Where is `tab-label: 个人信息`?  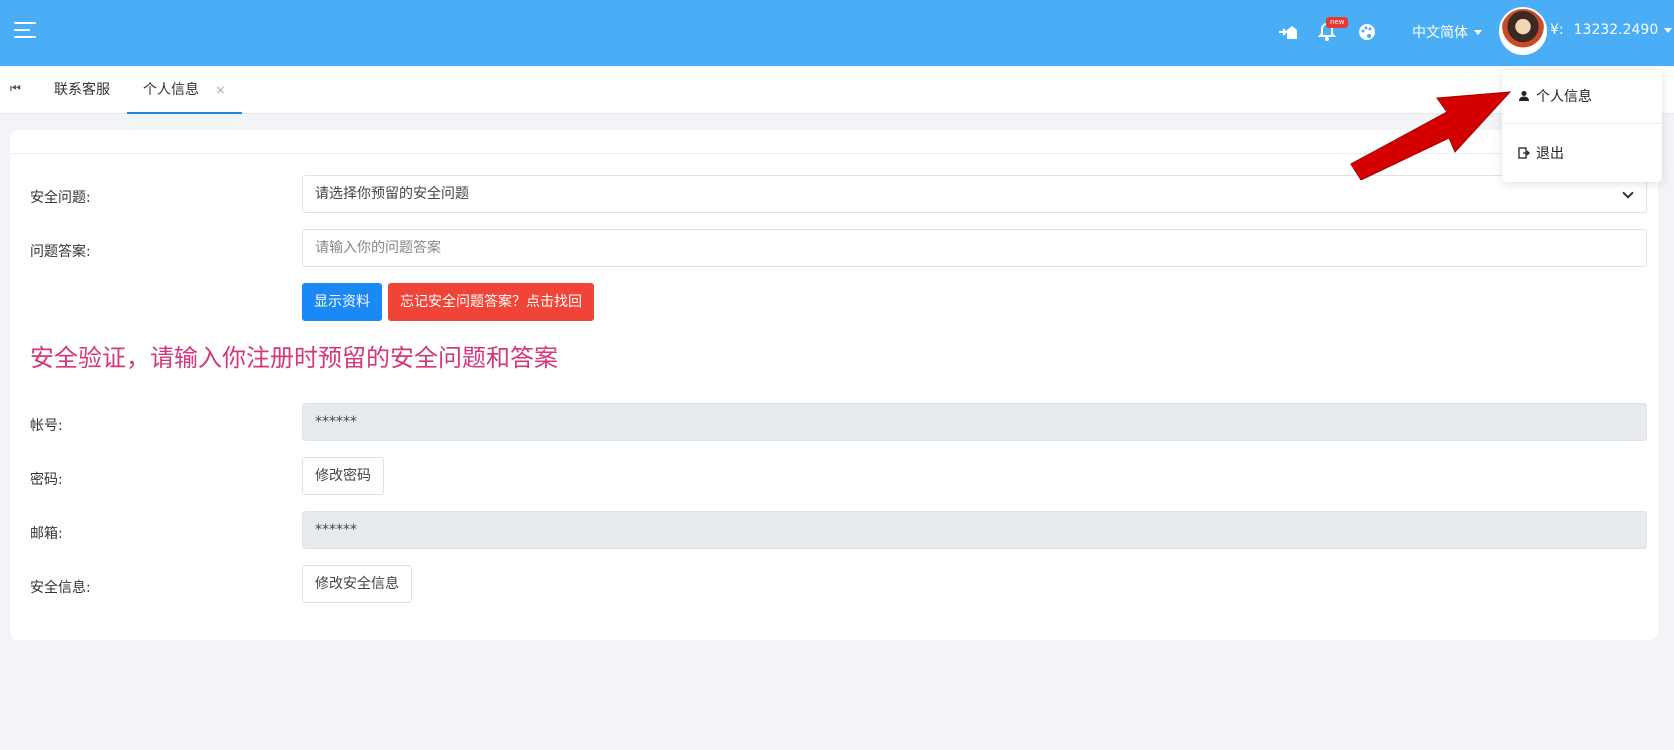 tab-label: 个人信息 is located at coordinates (171, 90).